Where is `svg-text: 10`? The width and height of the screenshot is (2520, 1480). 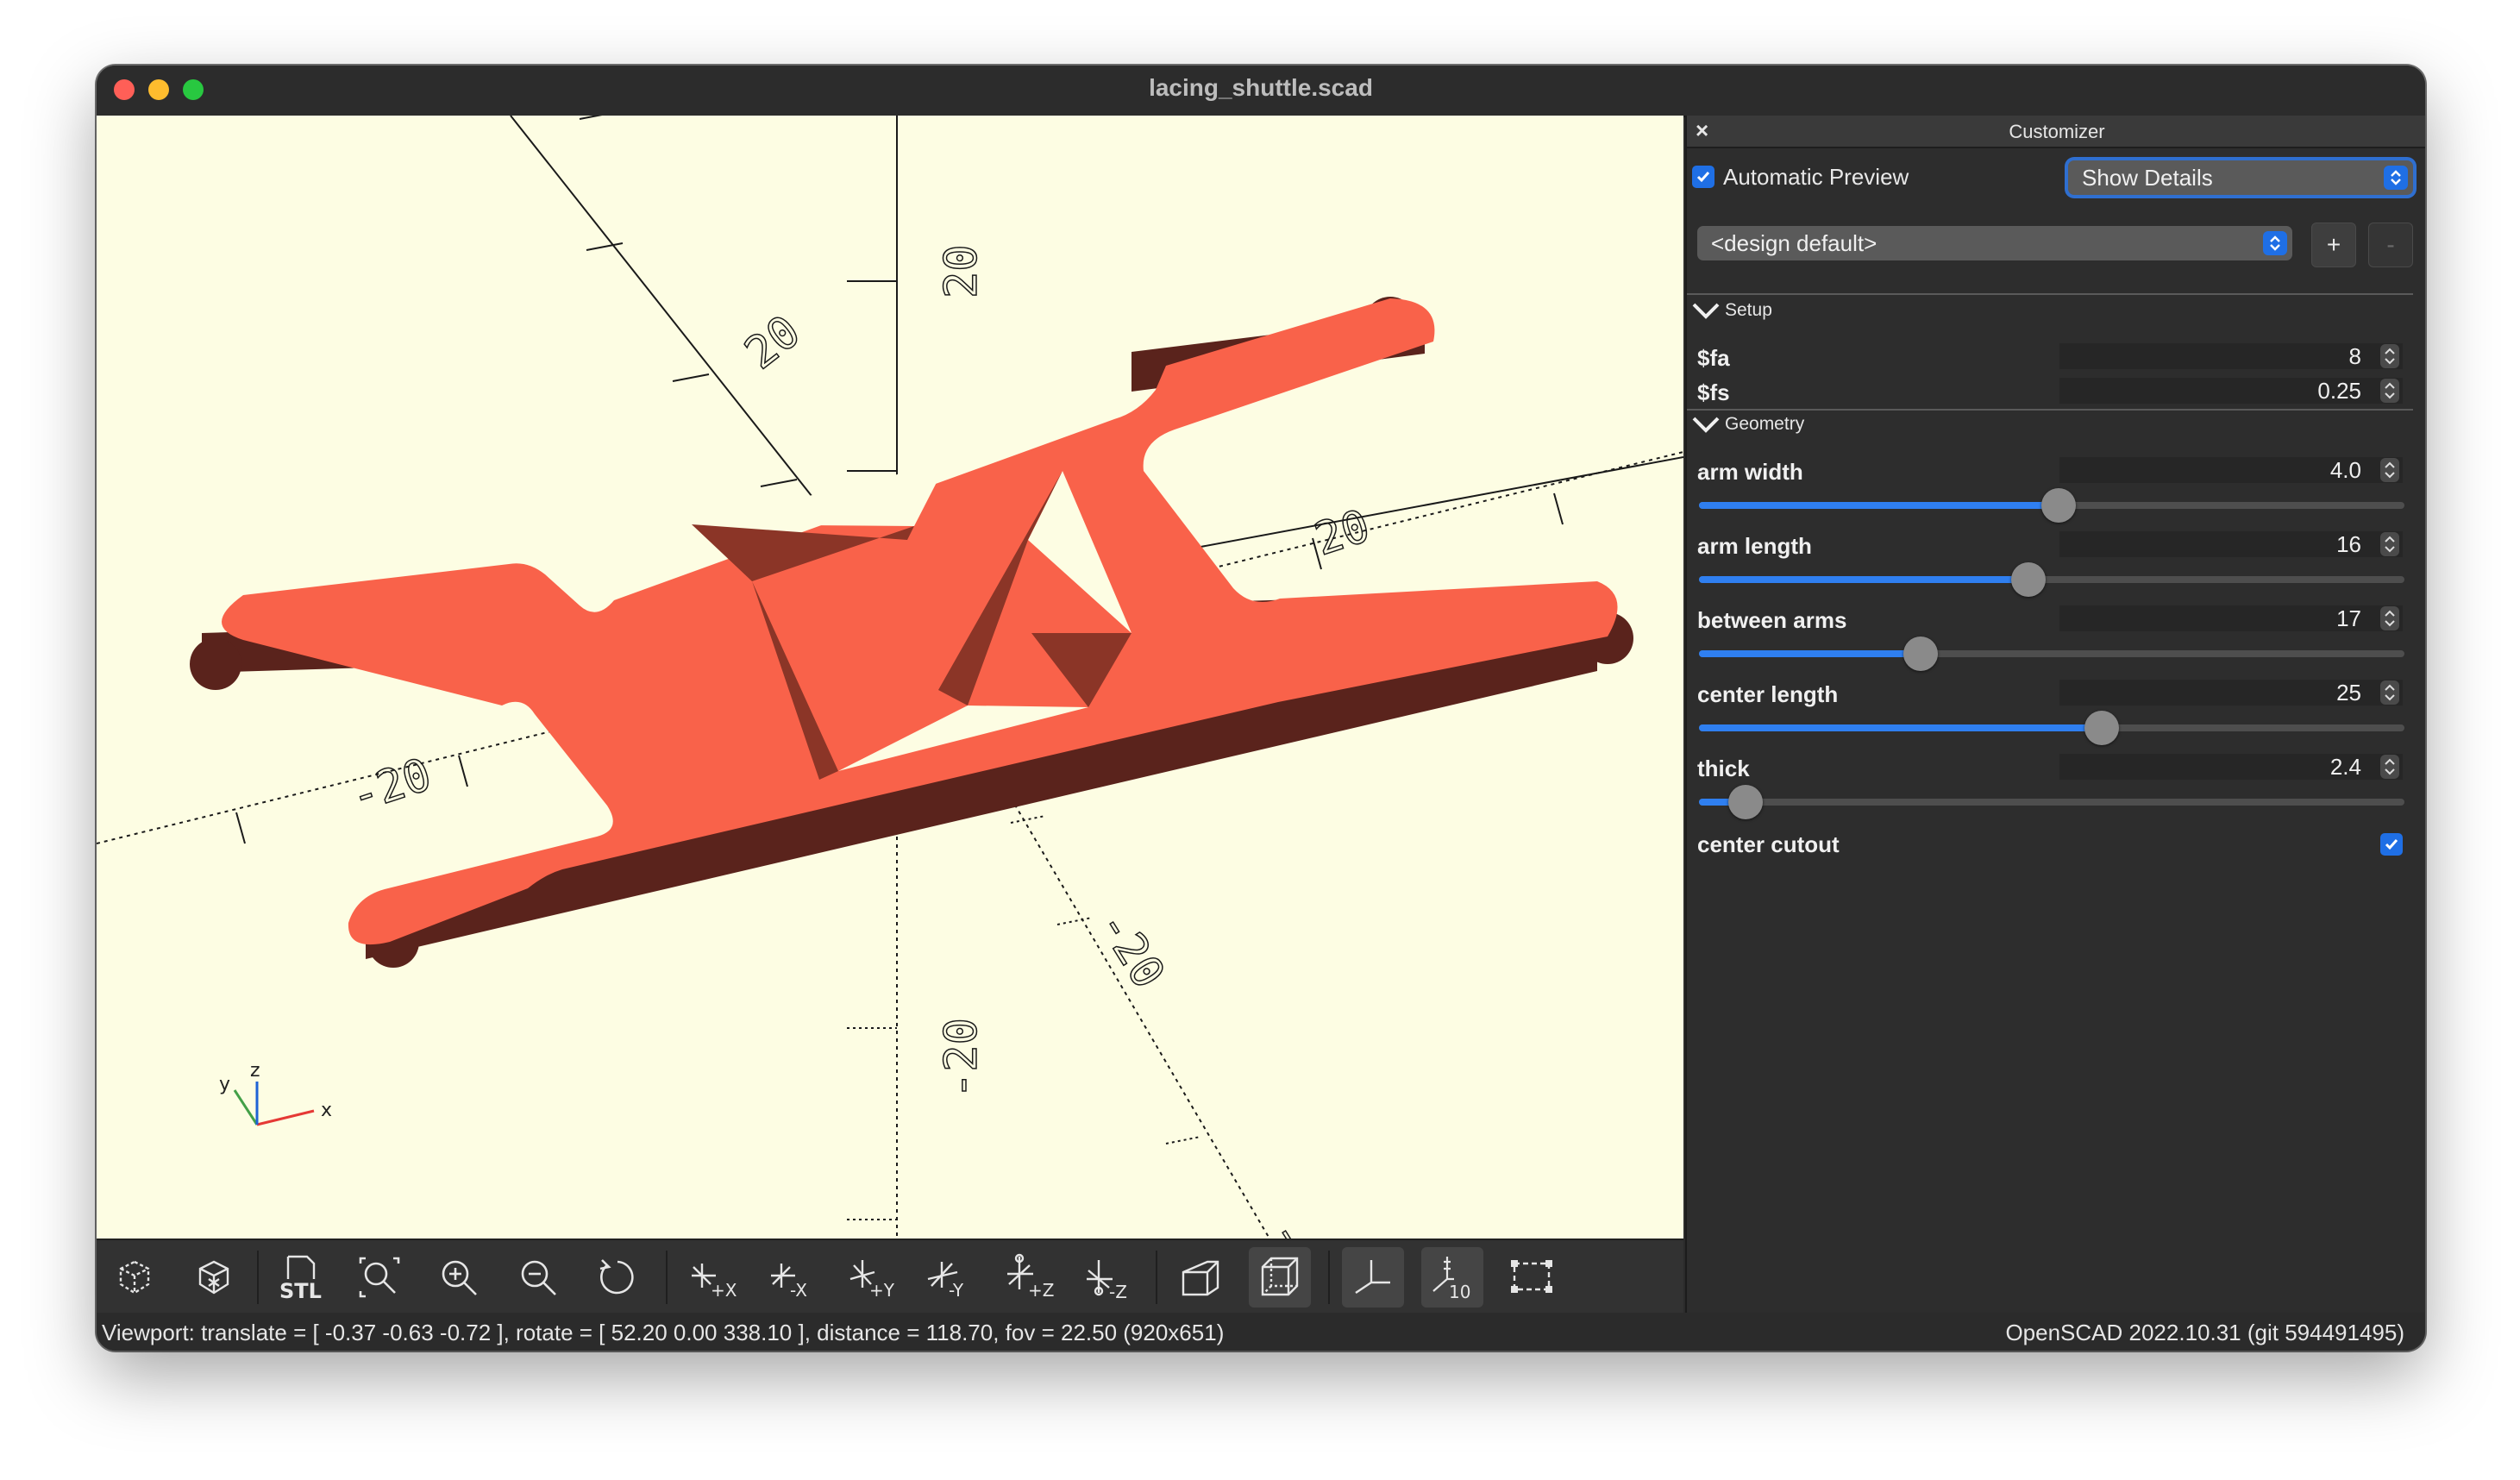 svg-text: 10 is located at coordinates (1459, 1291).